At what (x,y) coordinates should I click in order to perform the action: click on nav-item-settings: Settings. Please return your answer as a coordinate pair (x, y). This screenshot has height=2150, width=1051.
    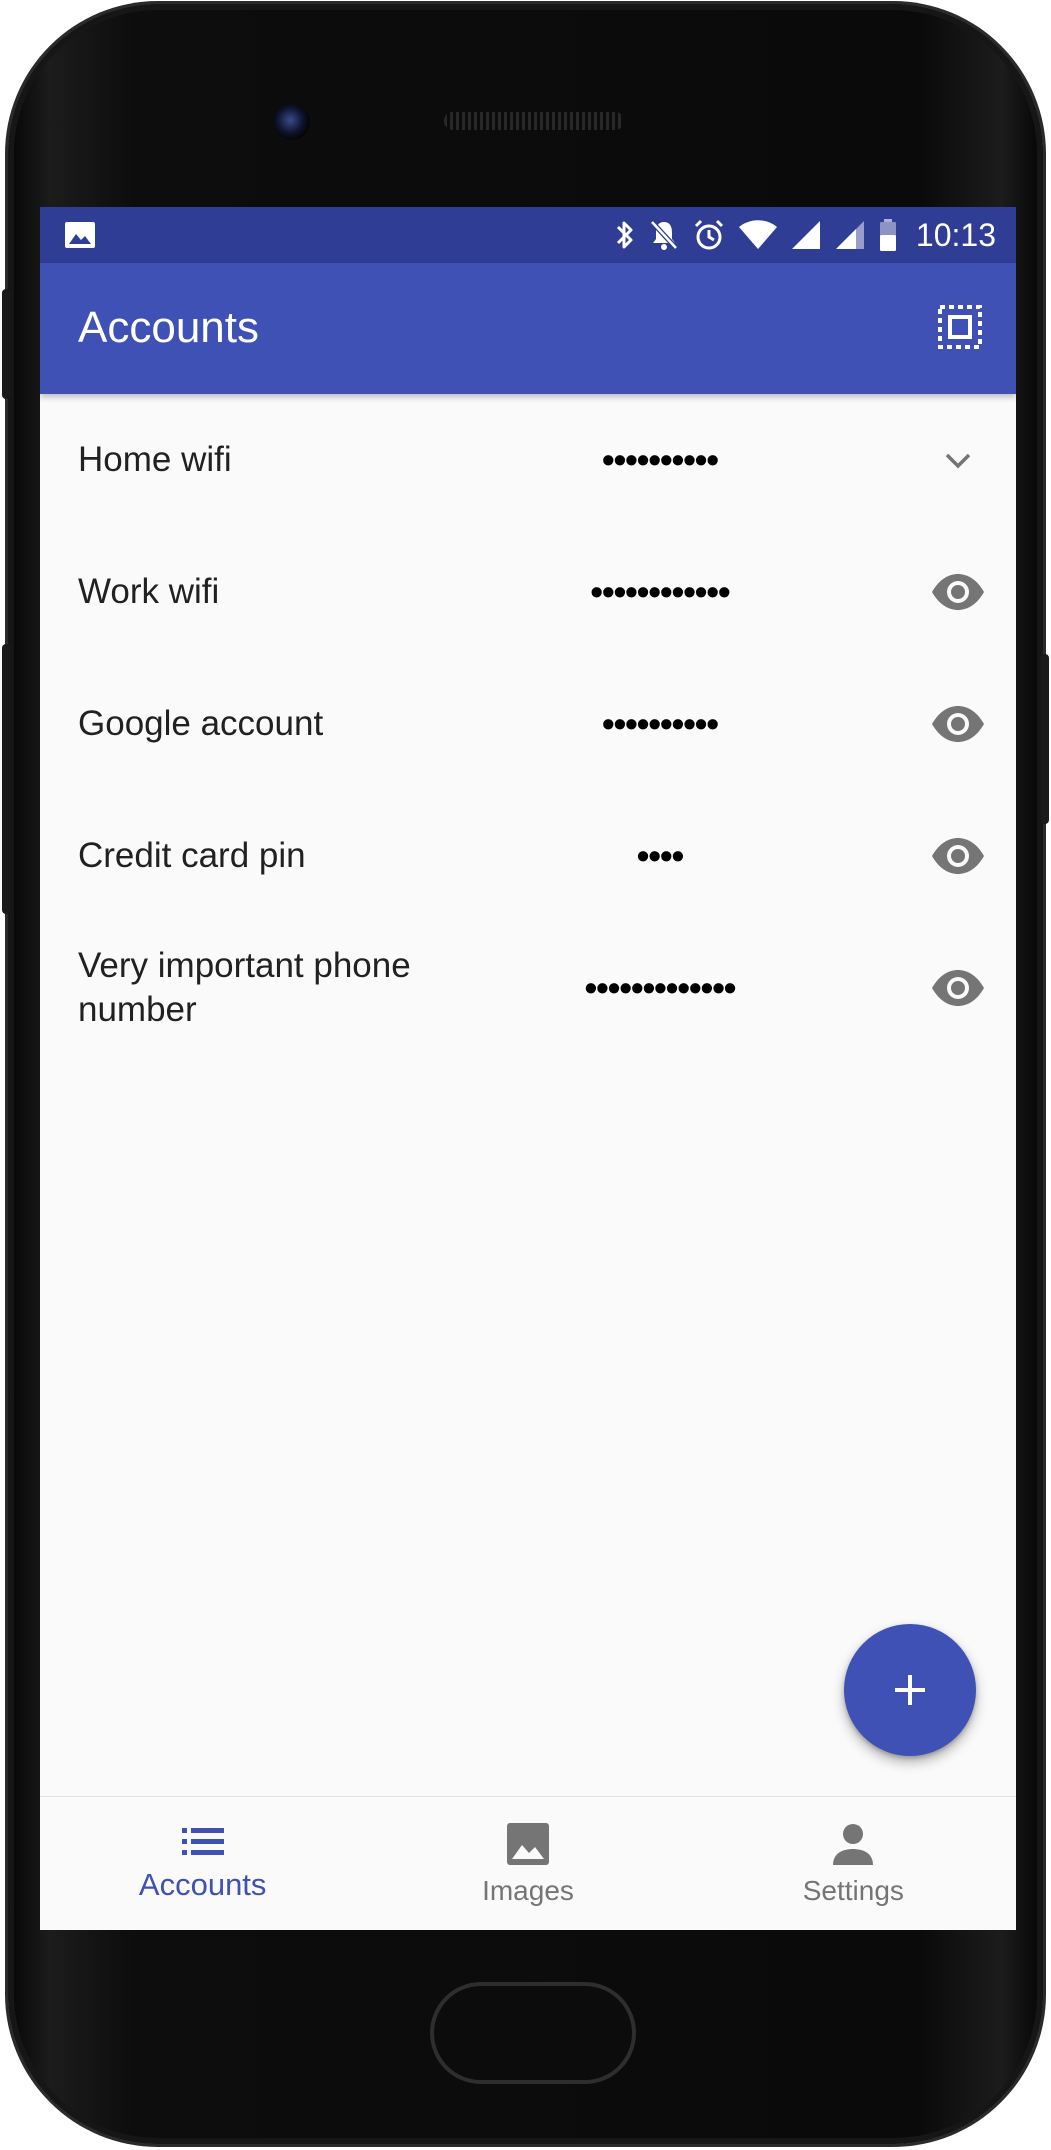
    Looking at the image, I should click on (853, 1863).